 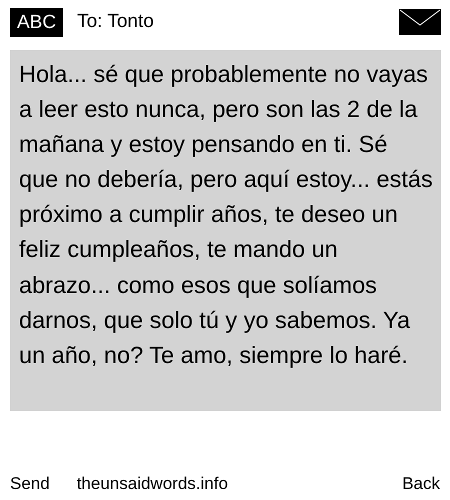 I want to click on input-mode-indicator: ABC, so click(x=37, y=22).